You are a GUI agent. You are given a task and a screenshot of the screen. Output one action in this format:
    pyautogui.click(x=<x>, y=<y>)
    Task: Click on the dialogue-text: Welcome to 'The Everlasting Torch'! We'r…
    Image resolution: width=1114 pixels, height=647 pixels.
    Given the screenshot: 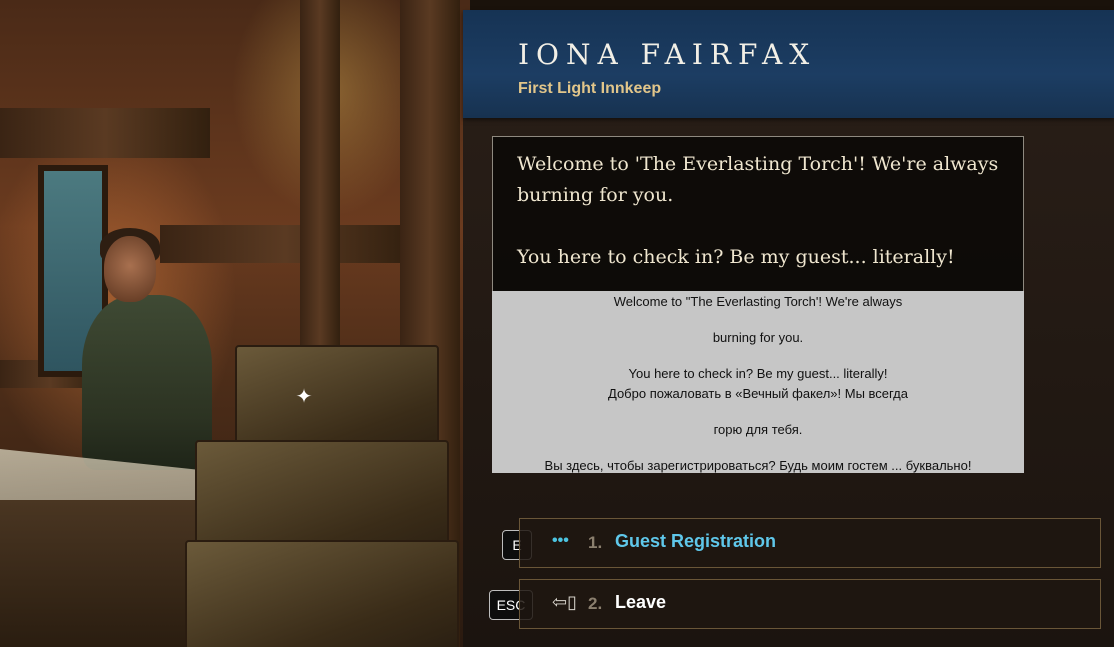 What is the action you would take?
    pyautogui.click(x=762, y=211)
    